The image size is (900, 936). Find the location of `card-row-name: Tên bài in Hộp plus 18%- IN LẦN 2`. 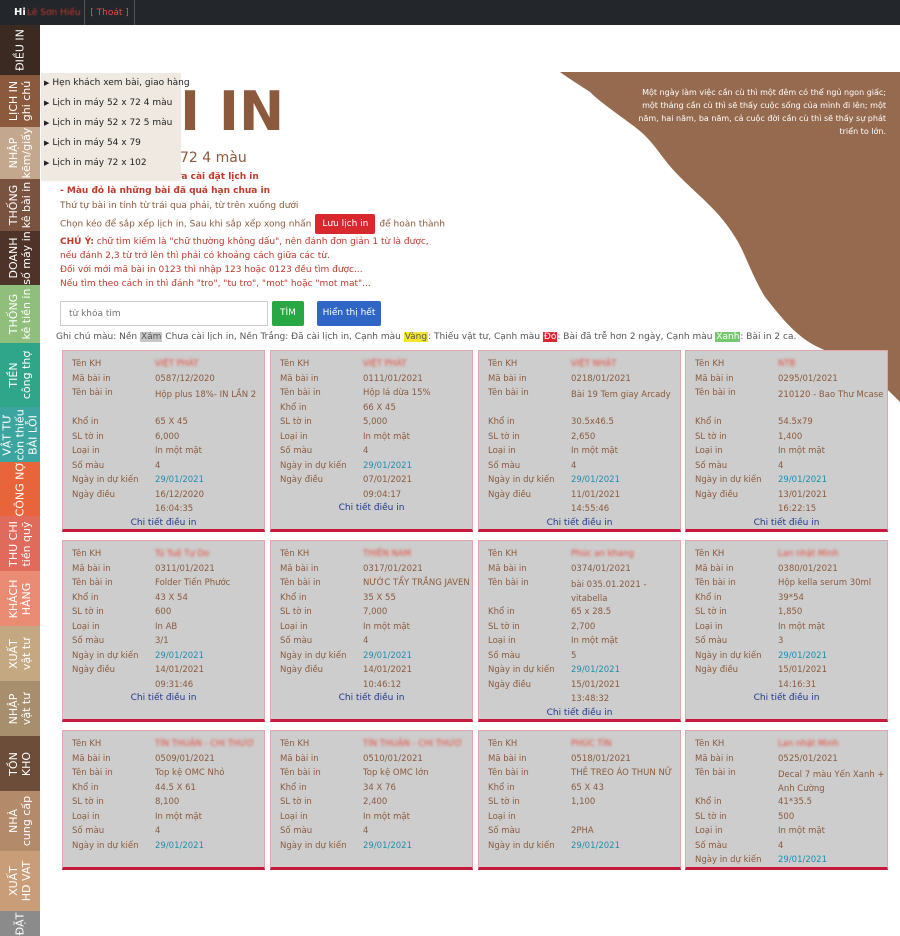

card-row-name: Tên bài in Hộp plus 18%- IN LẦN 2 is located at coordinates (163, 400).